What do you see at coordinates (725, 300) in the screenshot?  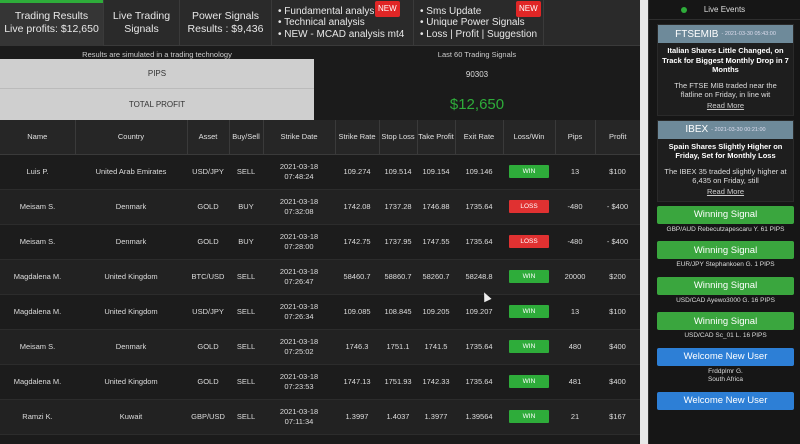 I see `event-detail-line: USD/CAD Ayewo3000 G. 16 PIPS` at bounding box center [725, 300].